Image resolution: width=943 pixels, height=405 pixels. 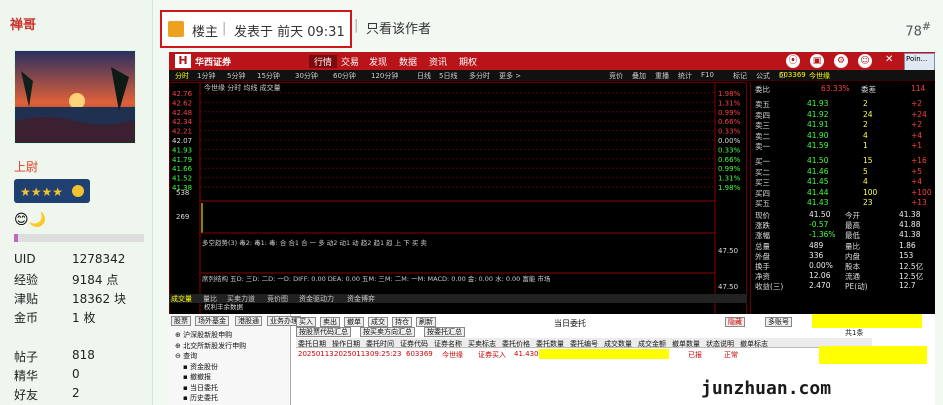 I want to click on level-chg: +16, so click(x=919, y=160).